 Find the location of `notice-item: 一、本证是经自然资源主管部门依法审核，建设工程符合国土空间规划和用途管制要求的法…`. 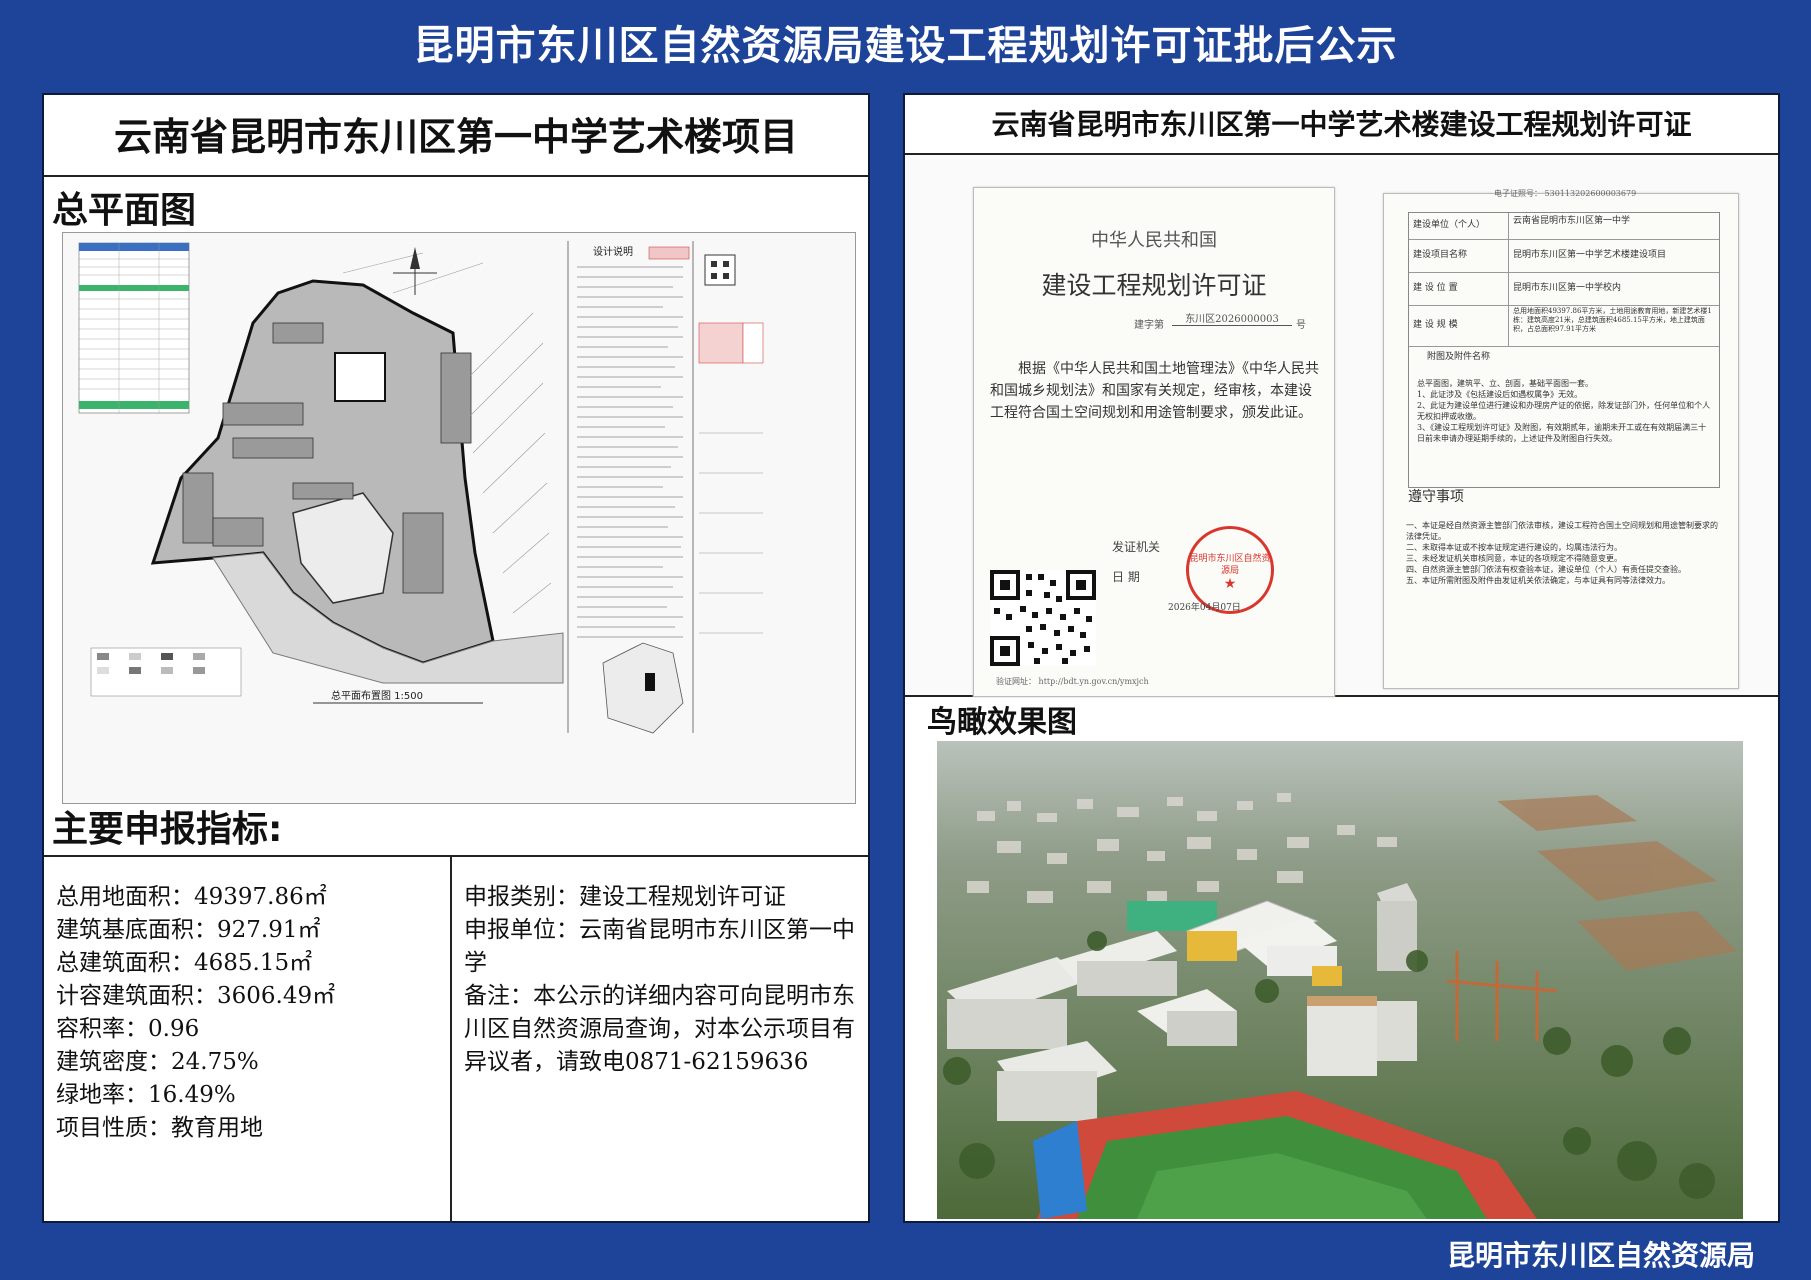

notice-item: 一、本证是经自然资源主管部门依法审核，建设工程符合国土空间规划和用途管制要求的法… is located at coordinates (1562, 531).